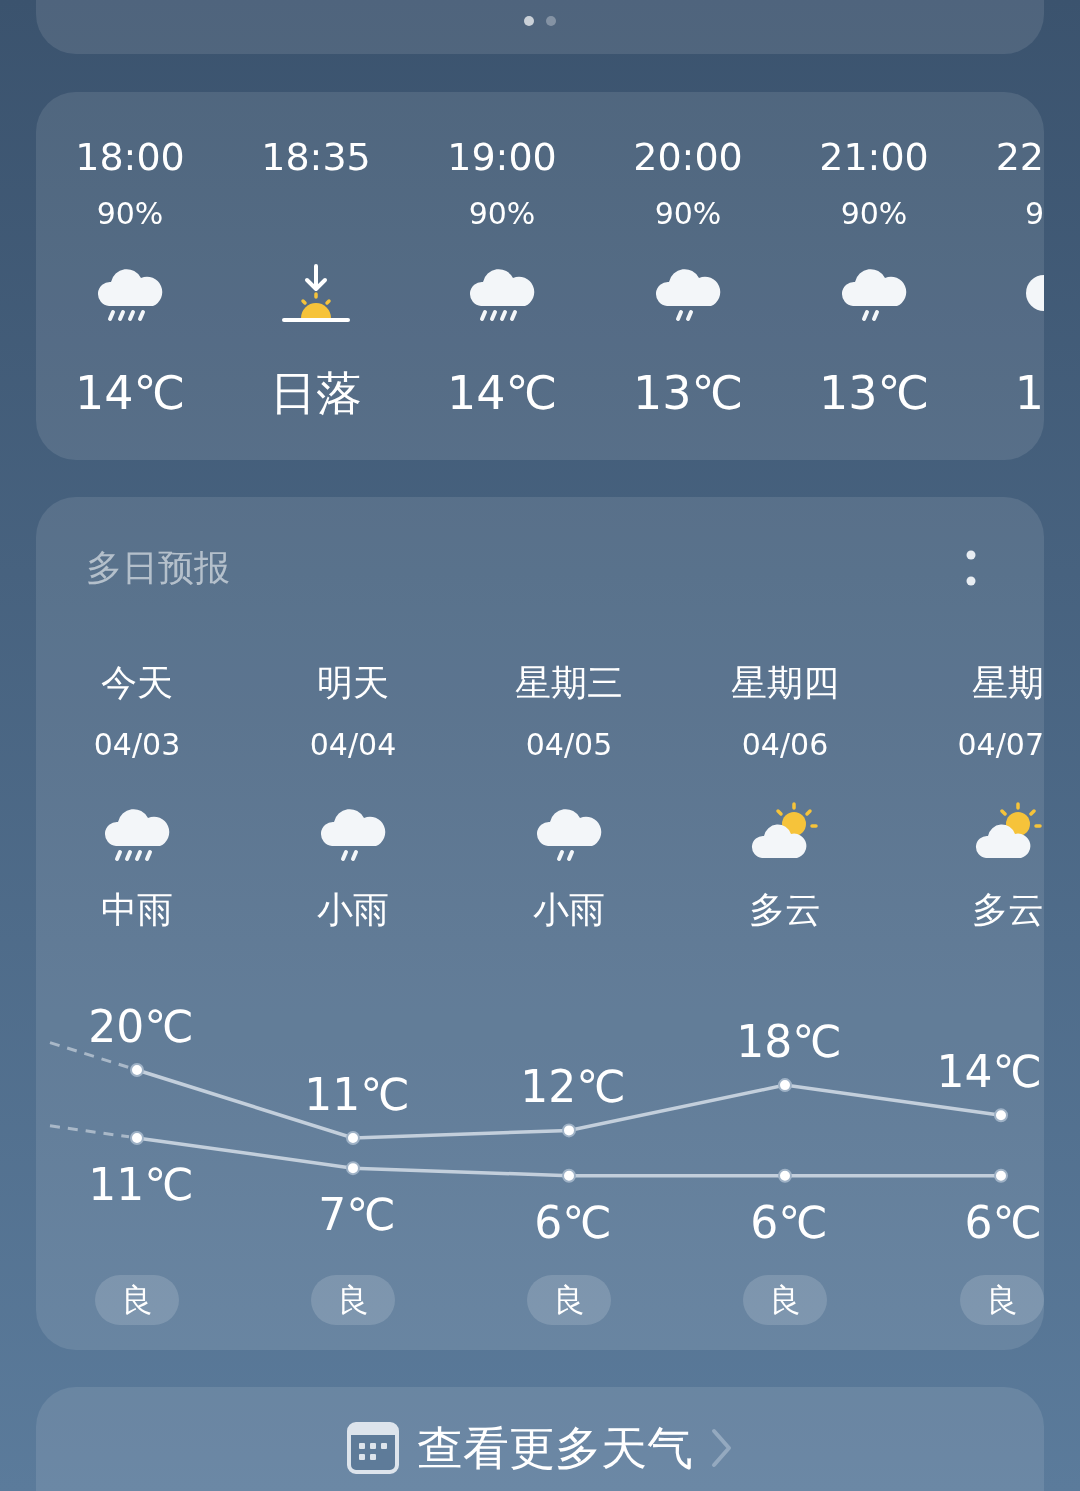 This screenshot has height=1491, width=1080. What do you see at coordinates (789, 1042) in the screenshot?
I see `temperature-label: 18℃` at bounding box center [789, 1042].